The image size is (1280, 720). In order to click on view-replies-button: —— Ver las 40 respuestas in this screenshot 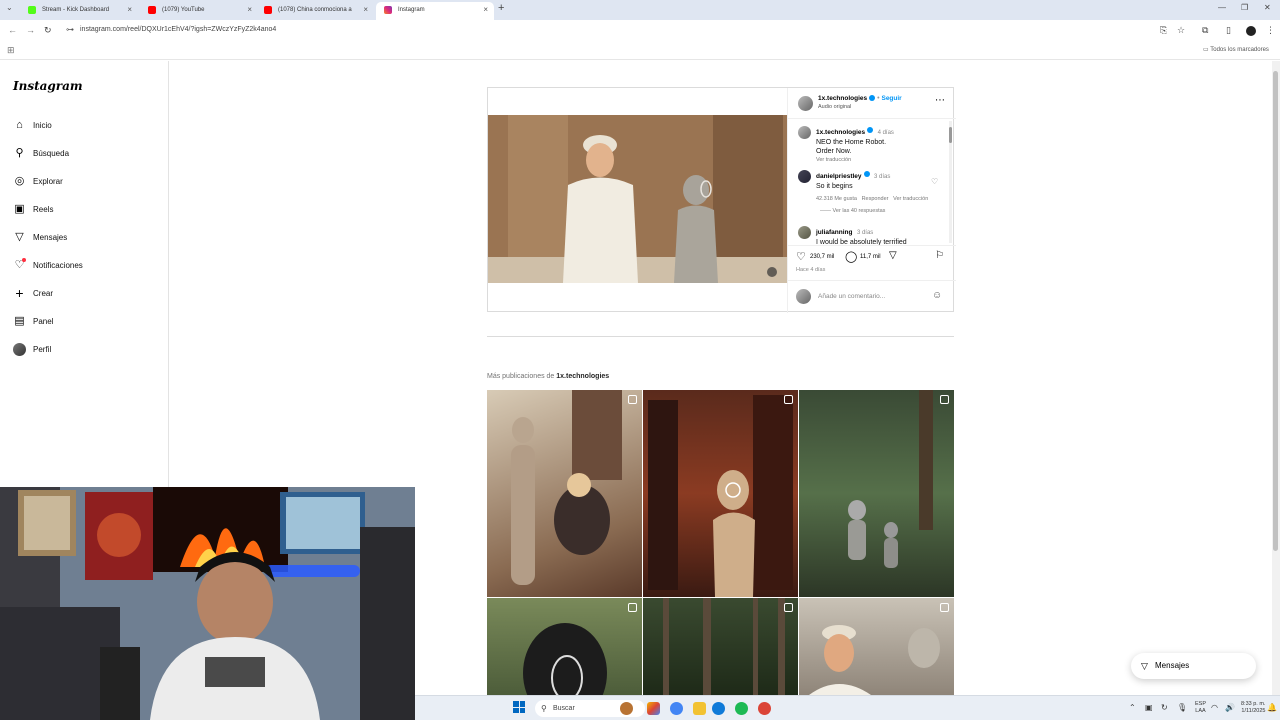, I will do `click(878, 211)`.